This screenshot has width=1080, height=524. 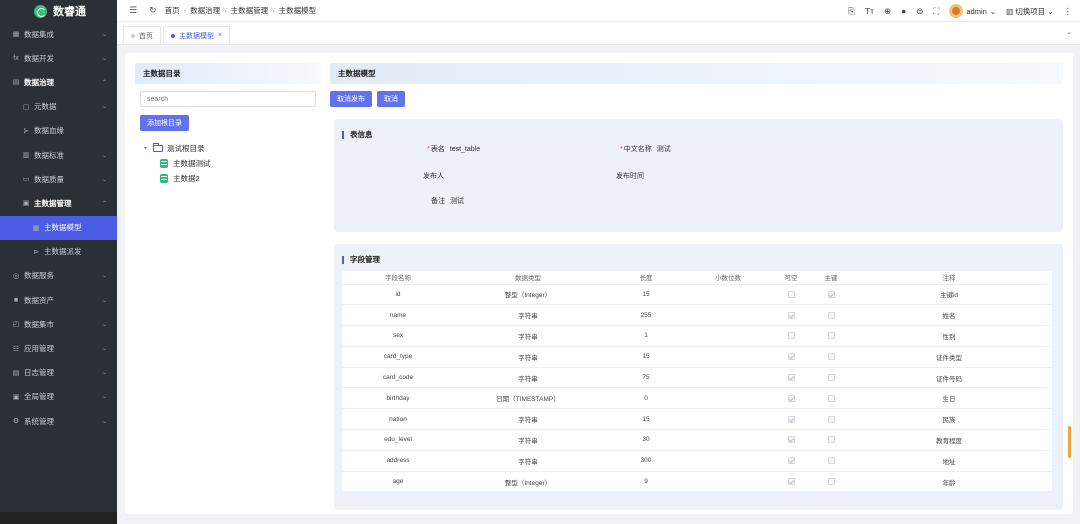 I want to click on breadcrumb-governance: 数据治理, so click(x=205, y=10).